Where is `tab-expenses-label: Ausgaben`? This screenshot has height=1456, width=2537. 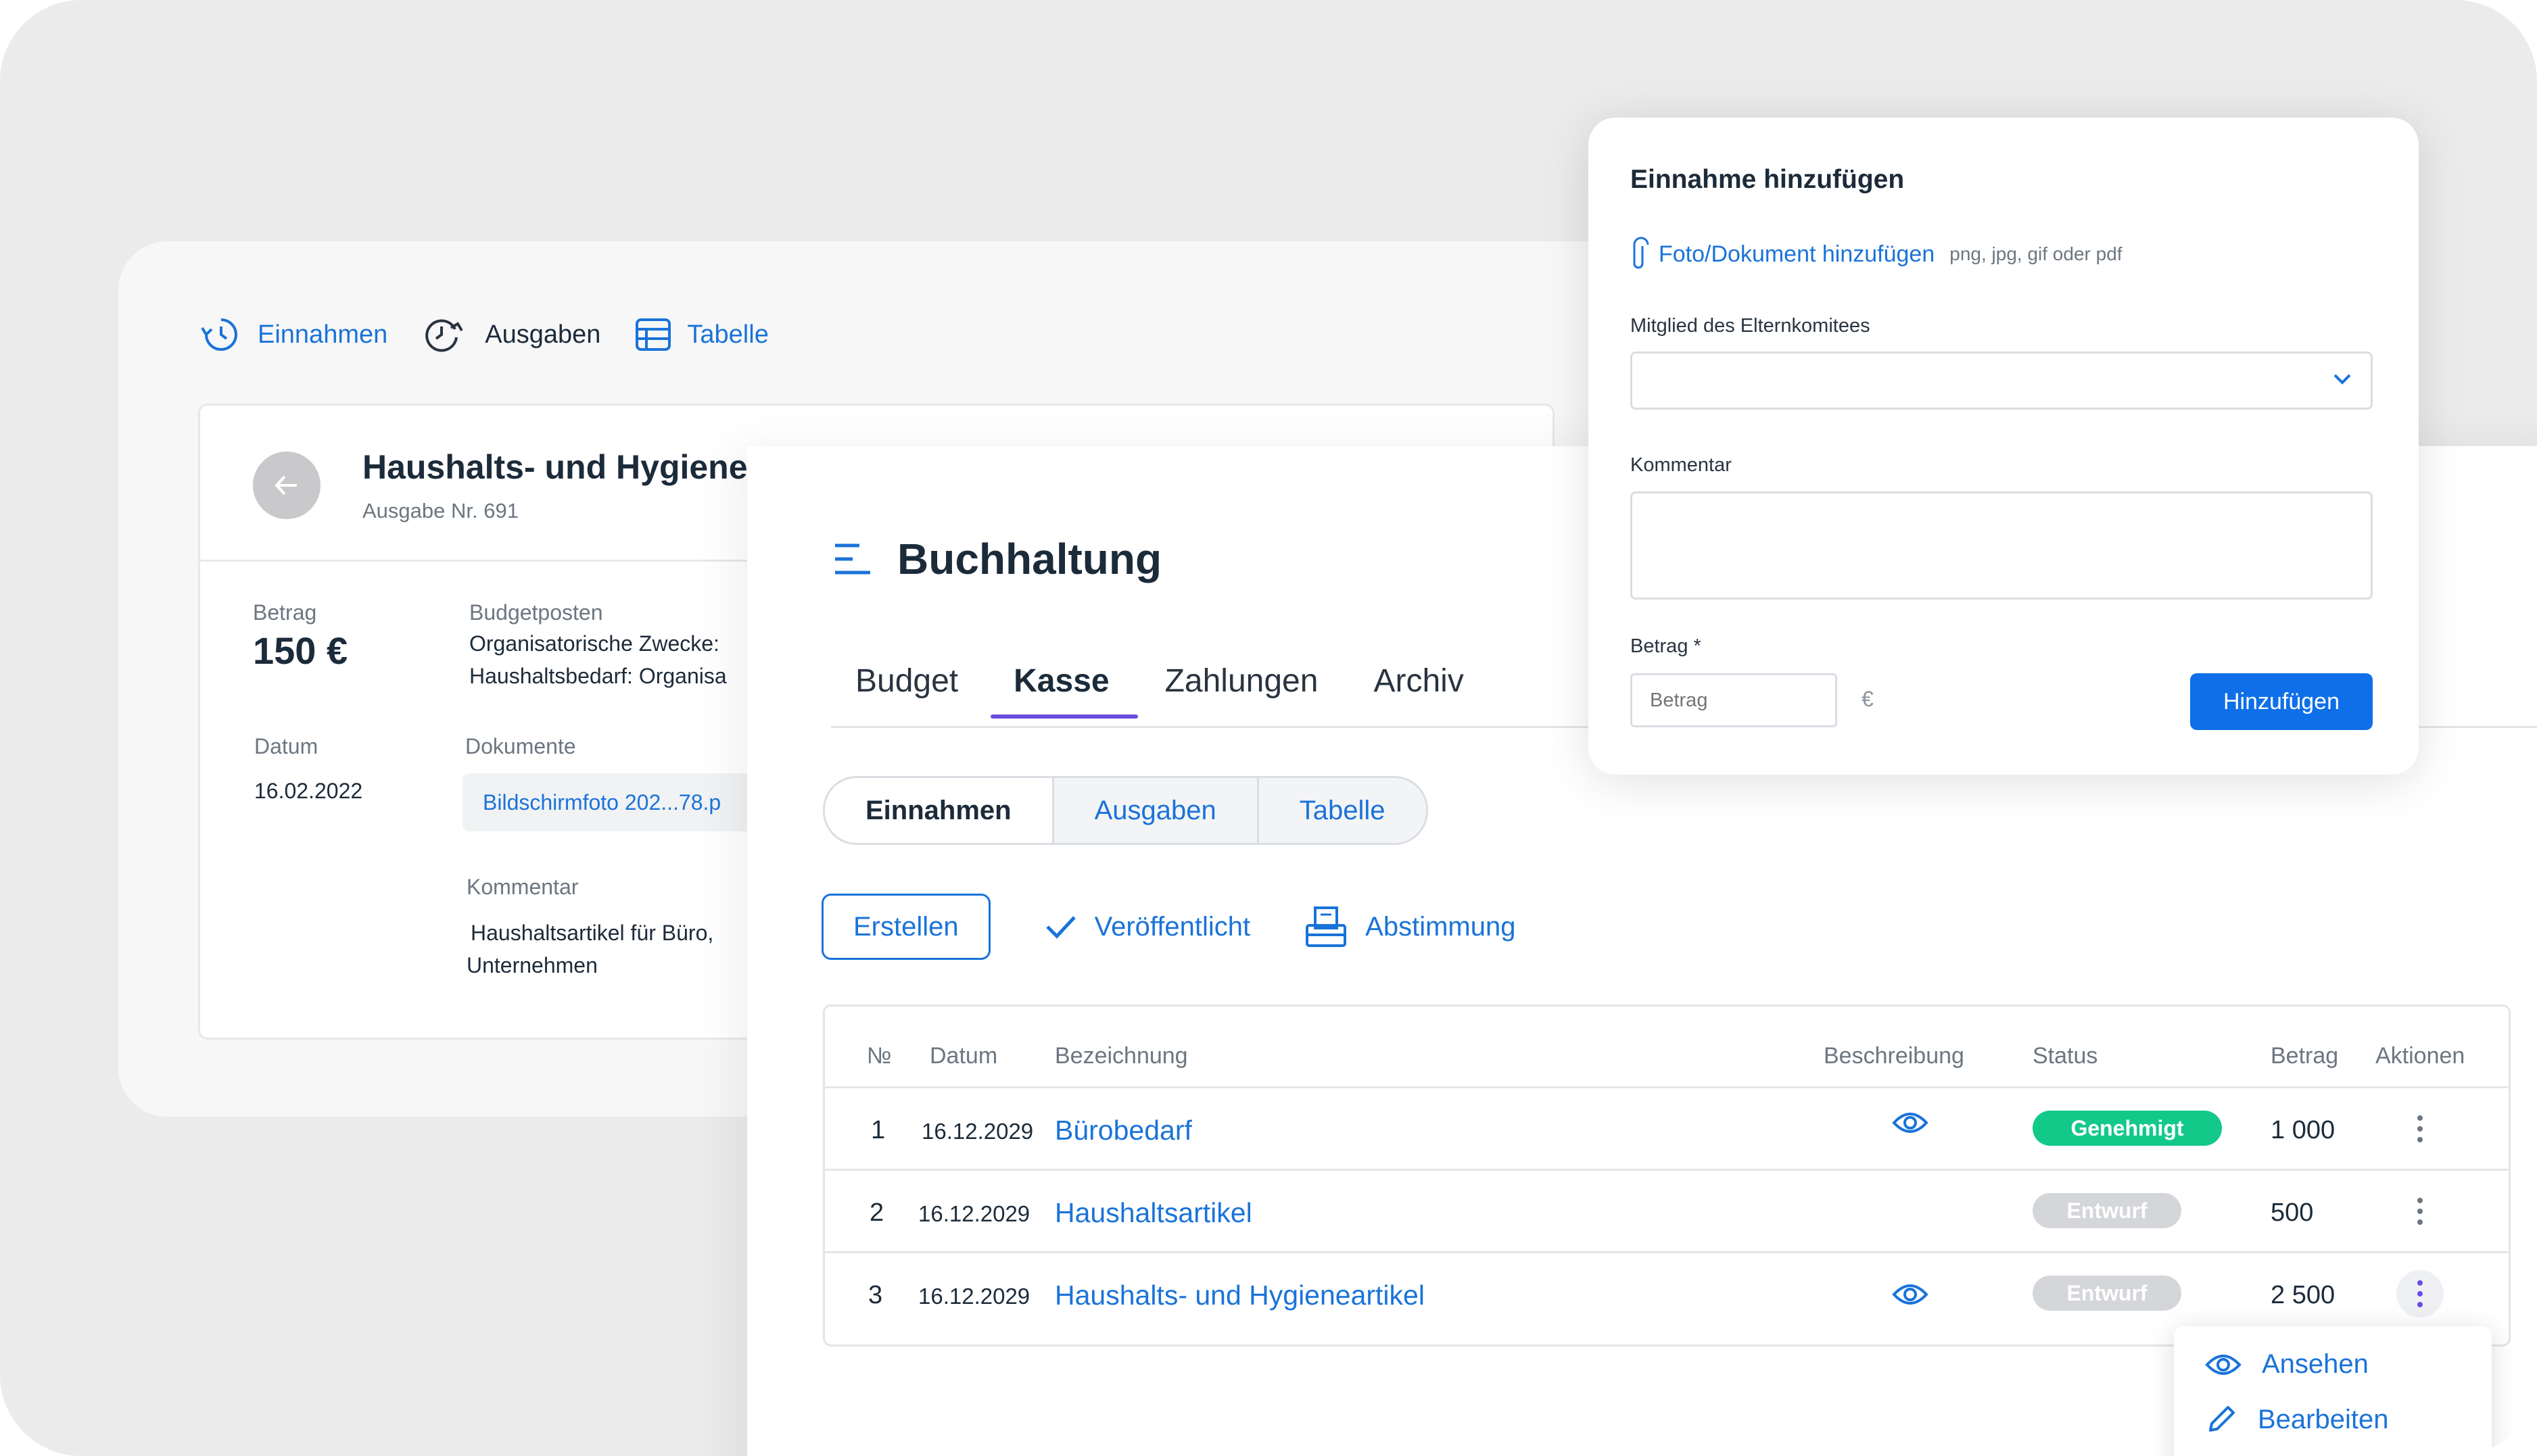
tab-expenses-label: Ausgaben is located at coordinates (543, 334).